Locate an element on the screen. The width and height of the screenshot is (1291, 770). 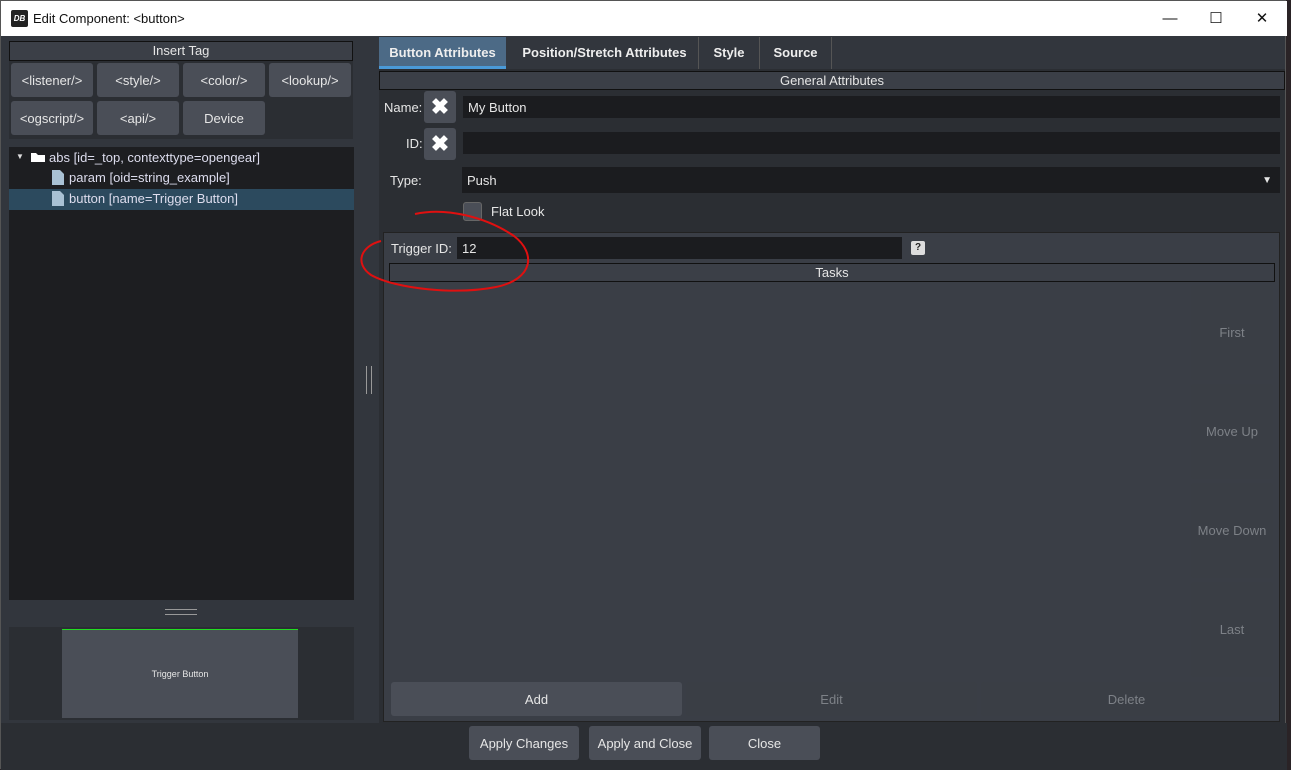
insert-api-button: <api/> is located at coordinates (138, 118).